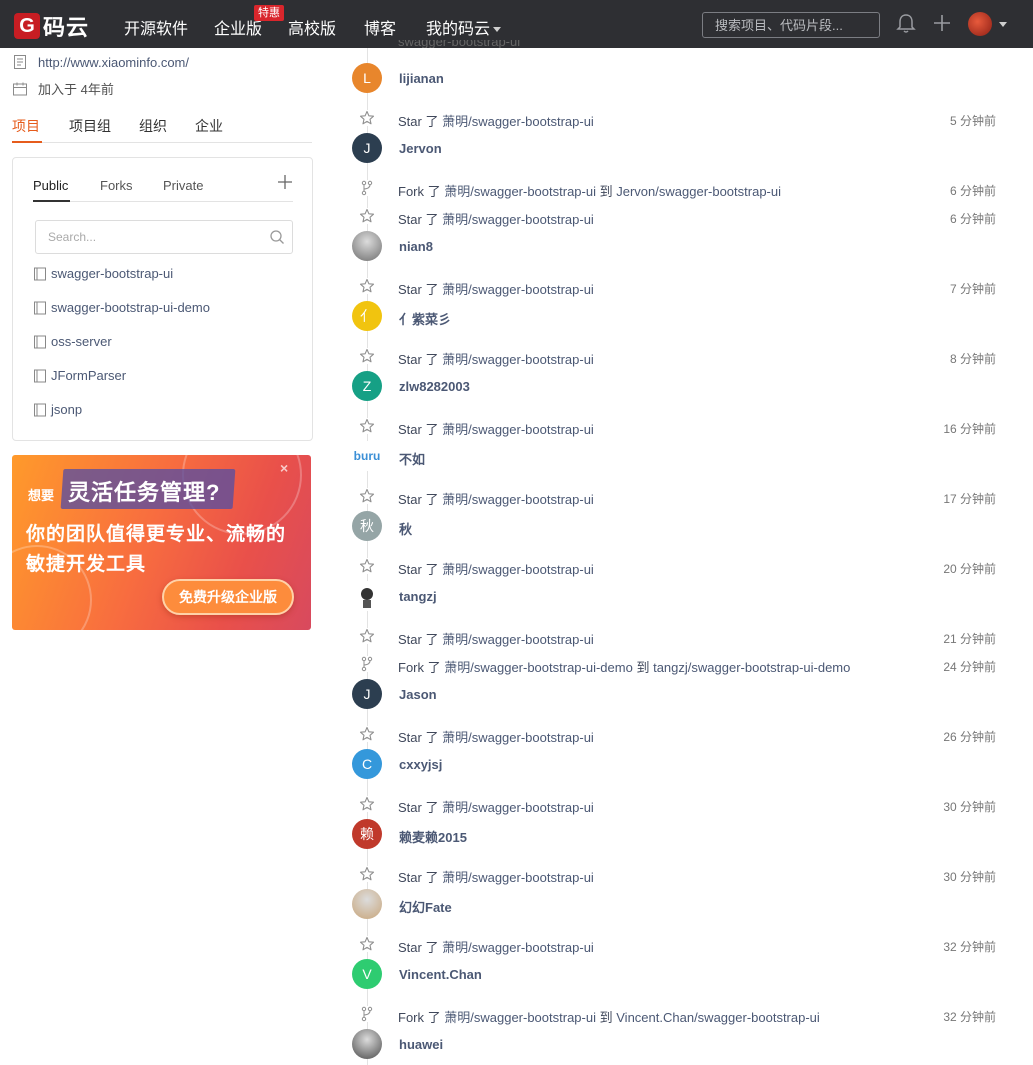  Describe the element at coordinates (285, 182) in the screenshot. I see `add-project-icon` at that location.